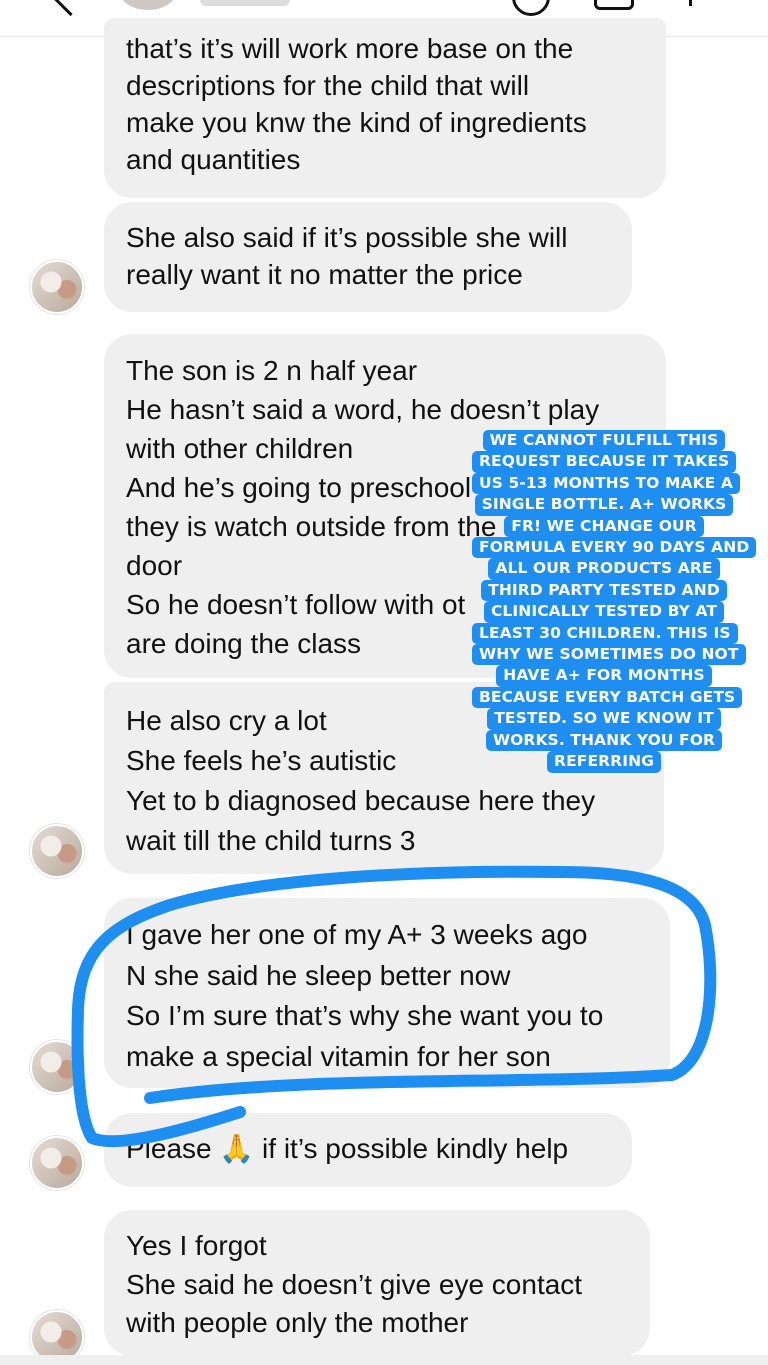 The height and width of the screenshot is (1365, 768). Describe the element at coordinates (604, 526) in the screenshot. I see `overlay-text-line: FR! WE CHANGE OUR` at that location.